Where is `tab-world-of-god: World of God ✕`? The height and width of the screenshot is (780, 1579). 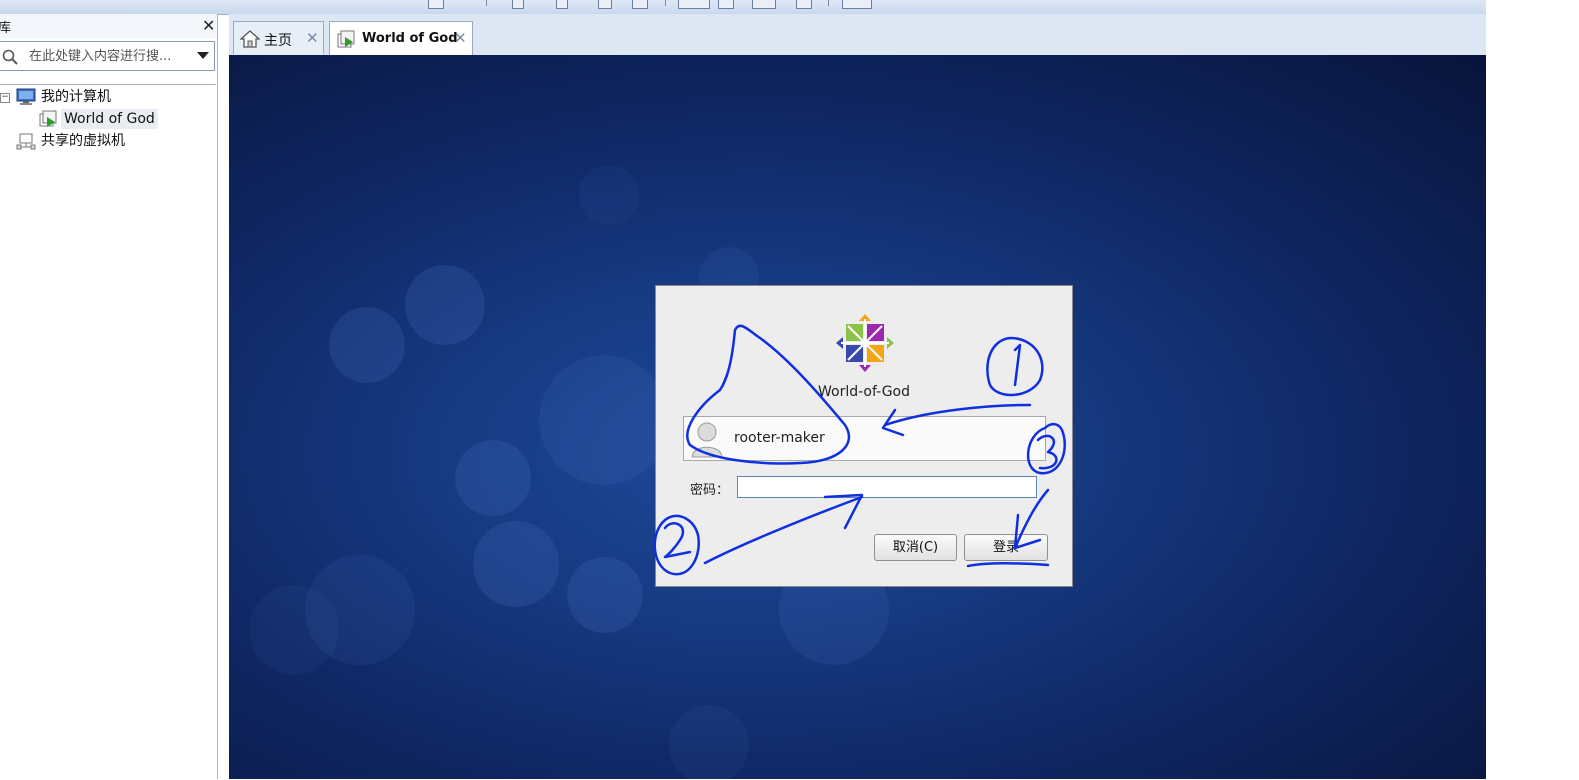
tab-world-of-god: World of God ✕ is located at coordinates (401, 38).